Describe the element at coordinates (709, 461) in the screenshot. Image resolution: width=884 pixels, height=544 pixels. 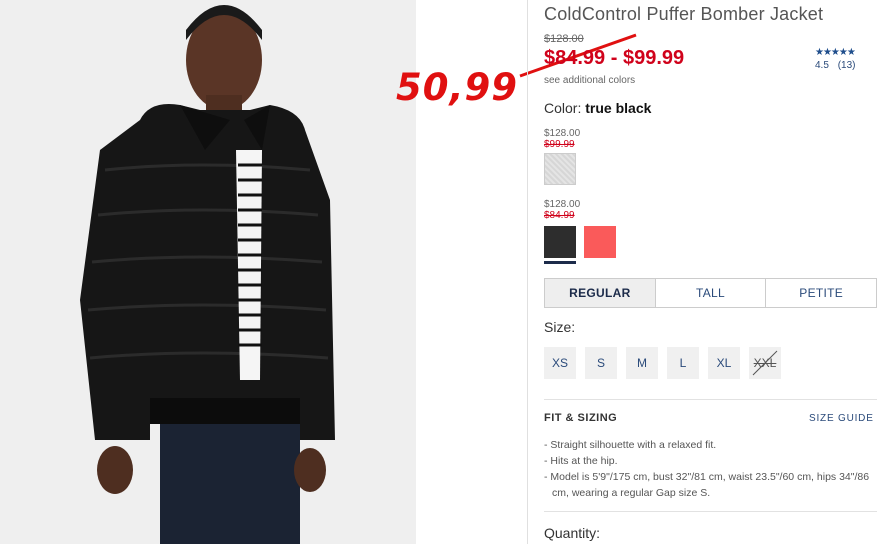
I see `list-item: Hits at the hip.` at that location.